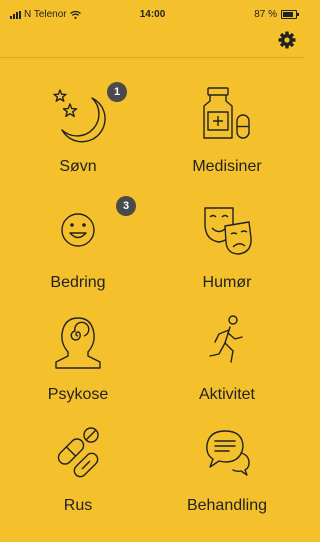 This screenshot has height=542, width=320. Describe the element at coordinates (78, 343) in the screenshot. I see `head-spiral-icon` at that location.